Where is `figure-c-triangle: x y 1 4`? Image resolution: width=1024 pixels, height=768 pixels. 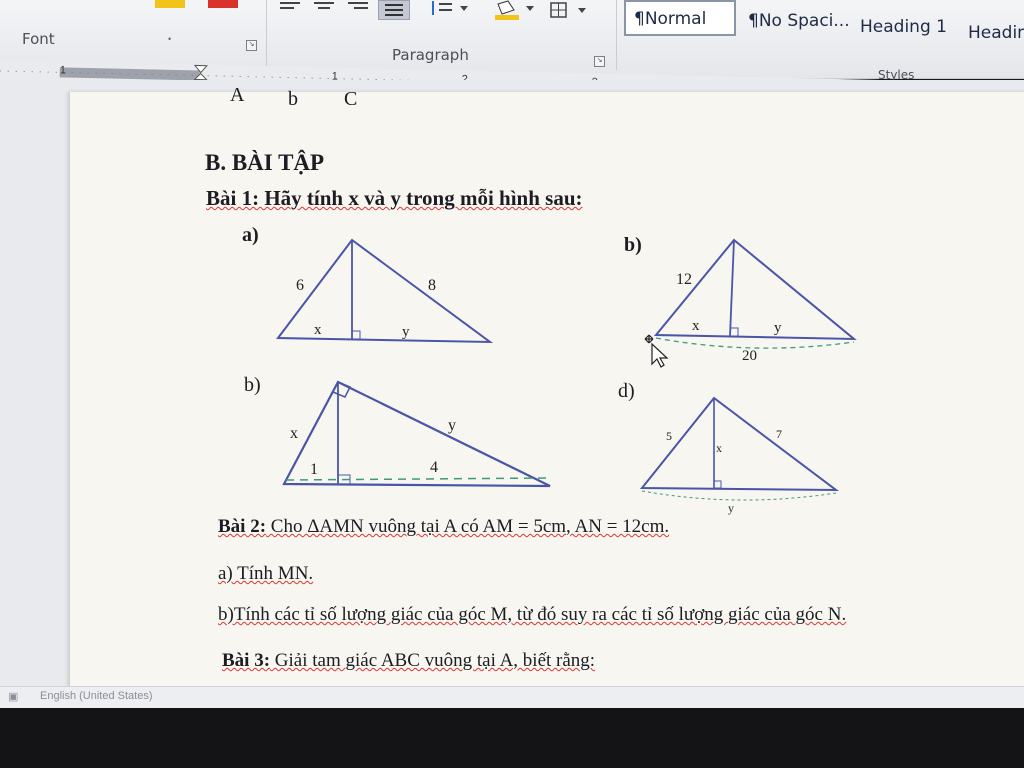
figure-c-triangle: x y 1 4 is located at coordinates (416, 434).